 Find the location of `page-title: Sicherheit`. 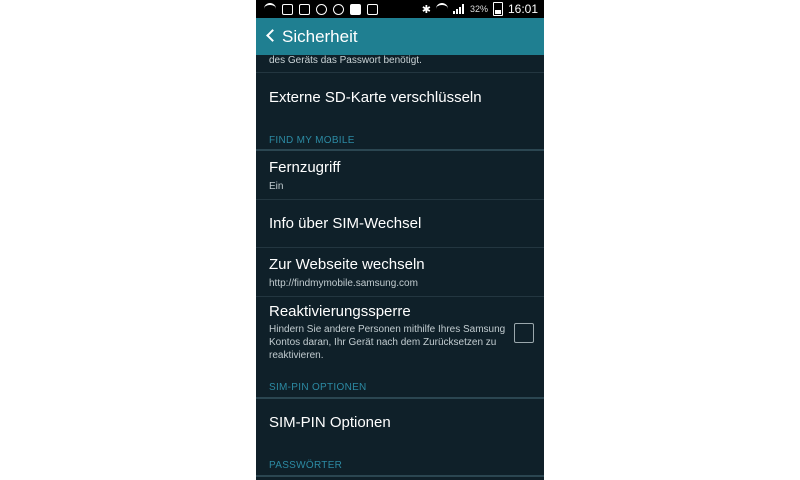

page-title: Sicherheit is located at coordinates (320, 37).